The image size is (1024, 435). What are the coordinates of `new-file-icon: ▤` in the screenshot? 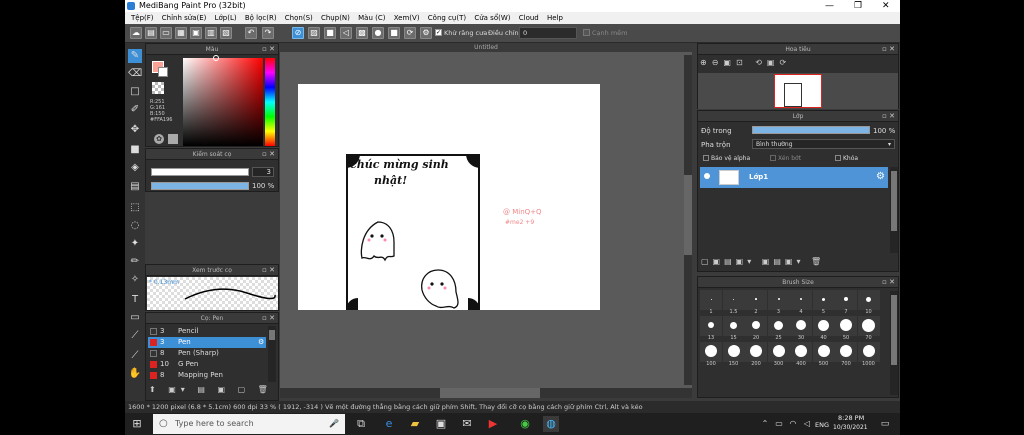 It's located at (151, 33).